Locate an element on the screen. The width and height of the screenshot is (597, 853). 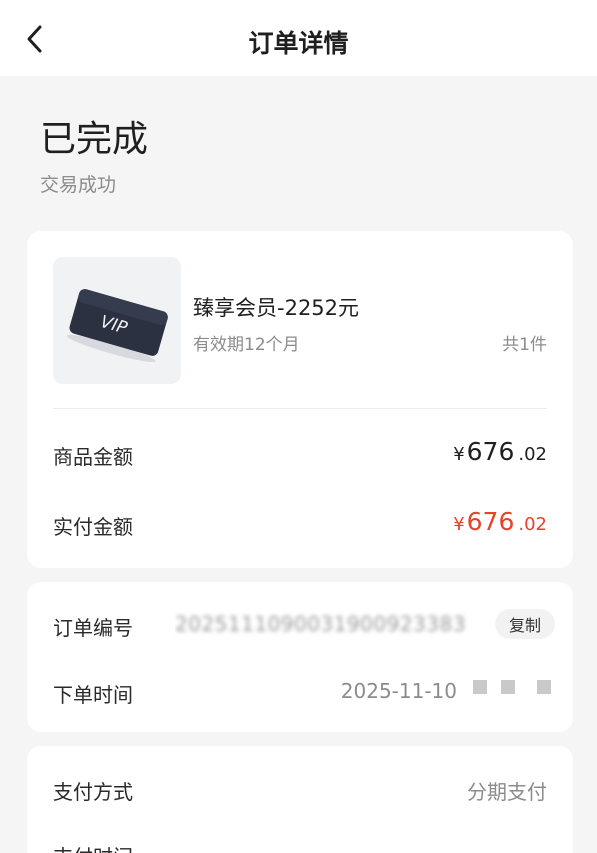
order-number-text: 2025111090031900923383 is located at coordinates (320, 624).